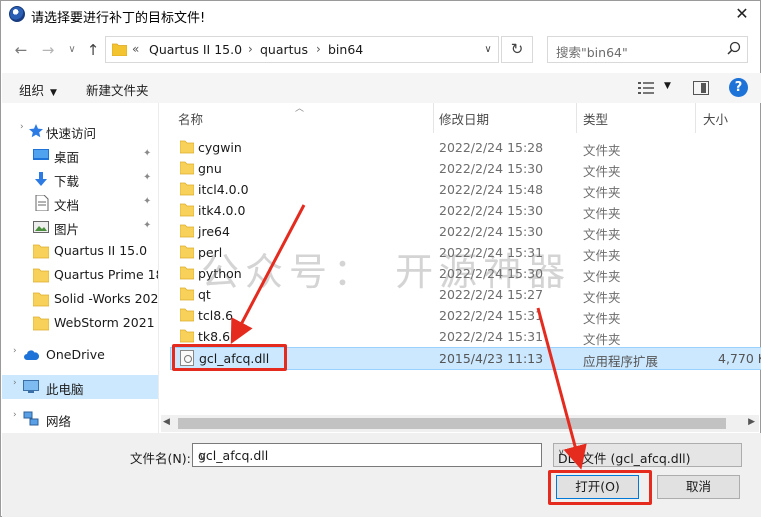  I want to click on file-name: cygwin, so click(220, 147).